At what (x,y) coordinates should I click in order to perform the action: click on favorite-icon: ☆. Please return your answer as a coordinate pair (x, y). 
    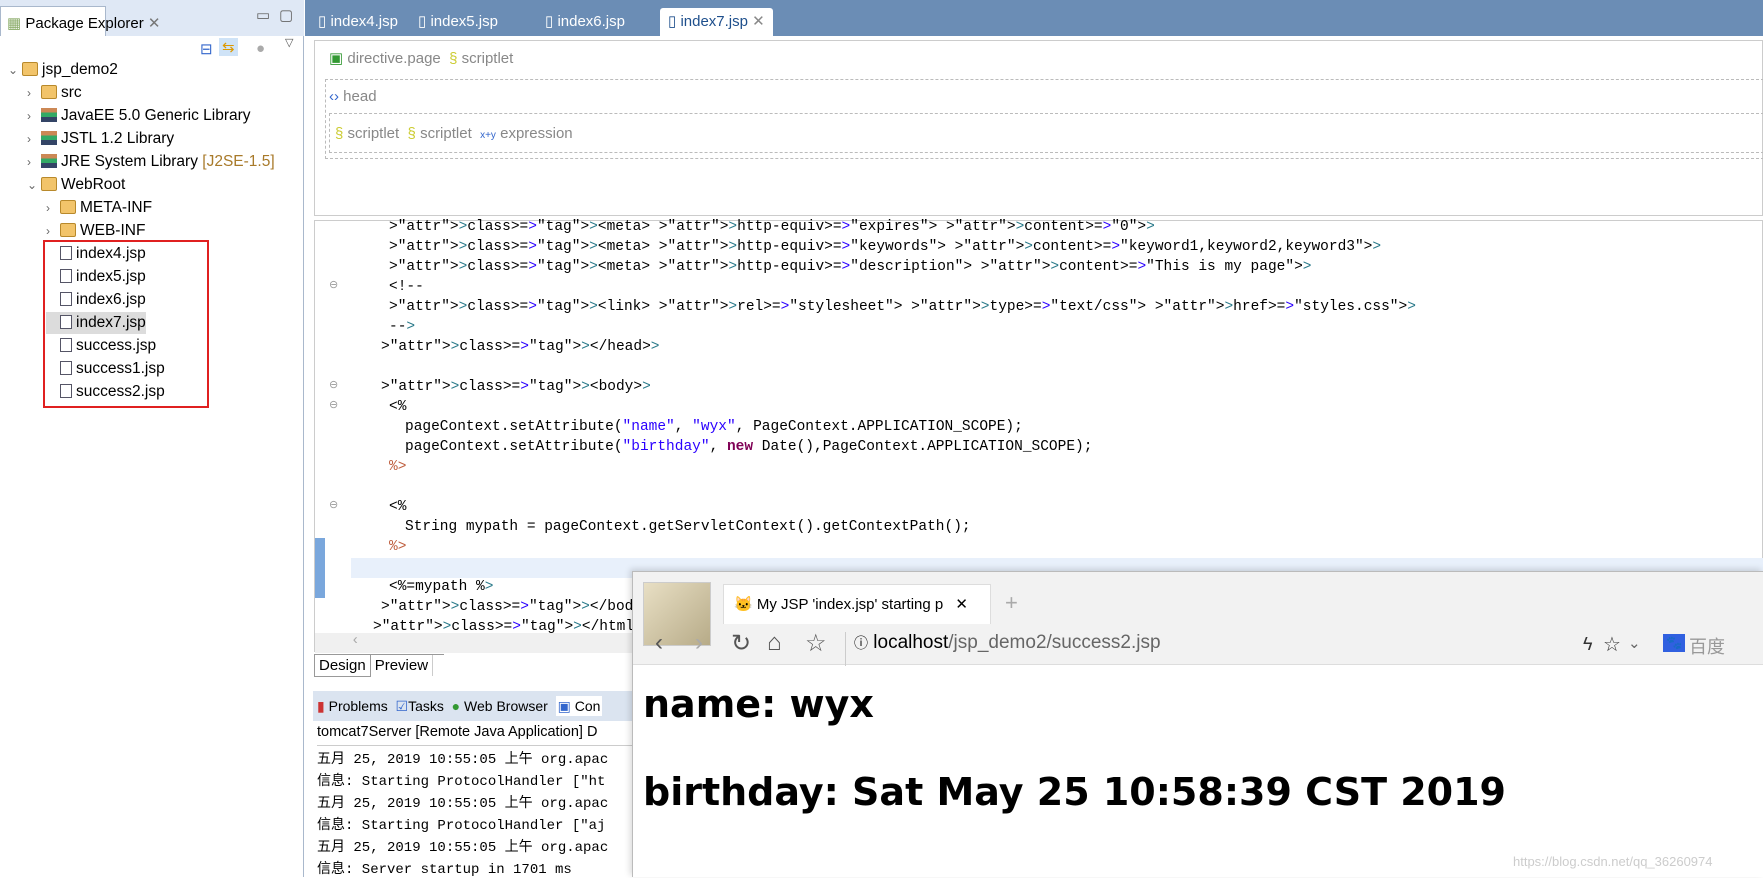
    Looking at the image, I should click on (1612, 644).